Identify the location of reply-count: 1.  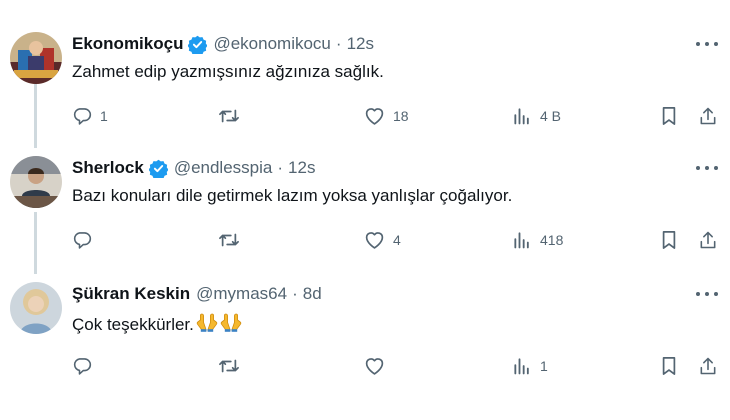
(104, 116).